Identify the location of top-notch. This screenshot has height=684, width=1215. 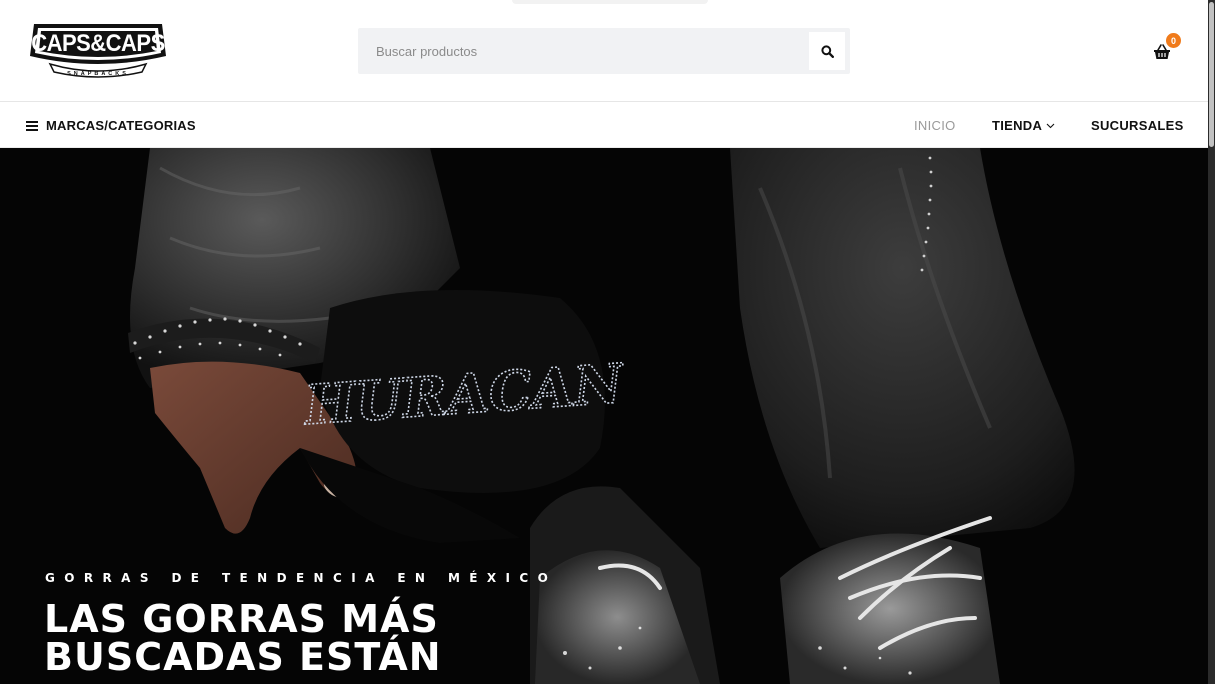
(610, 2).